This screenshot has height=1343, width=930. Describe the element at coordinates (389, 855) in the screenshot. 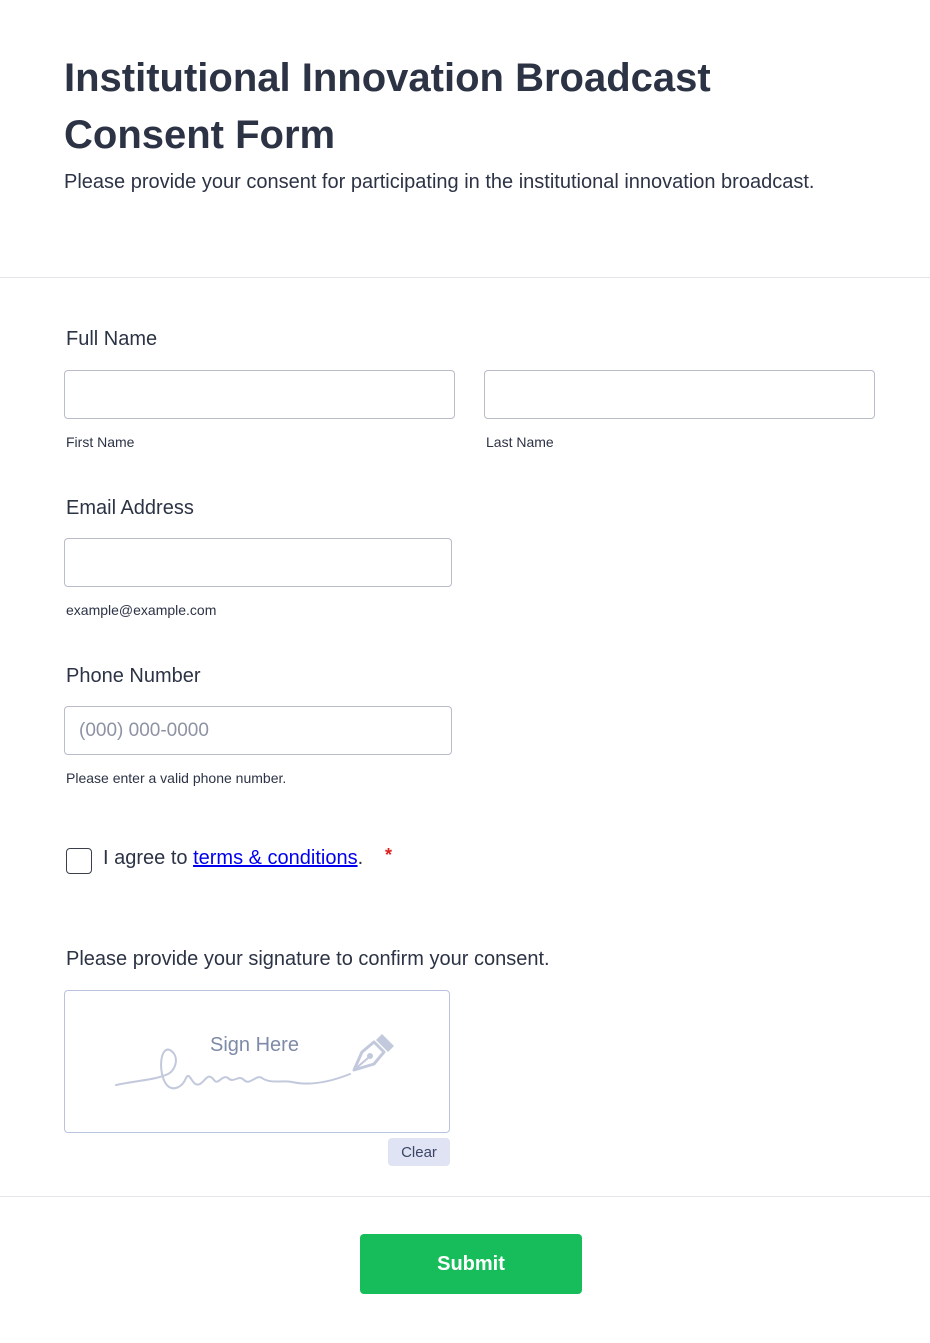

I see `required-asterisk: *` at that location.